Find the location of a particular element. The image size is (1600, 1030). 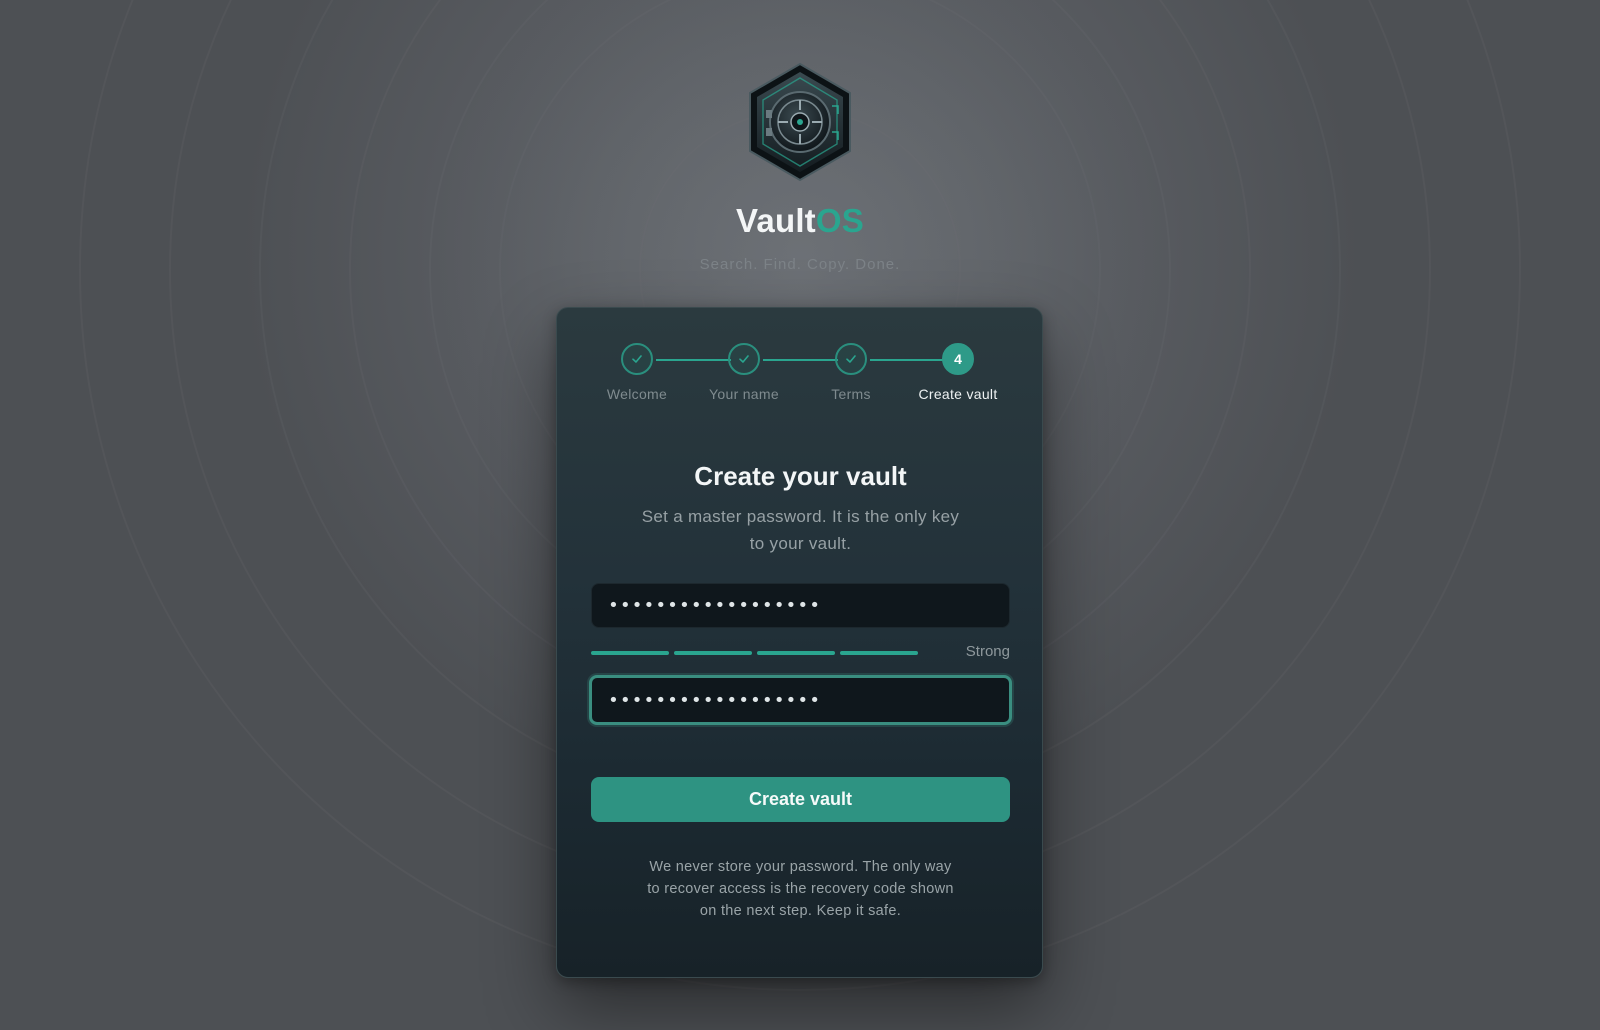

brand-name: VaultOS is located at coordinates (800, 221).